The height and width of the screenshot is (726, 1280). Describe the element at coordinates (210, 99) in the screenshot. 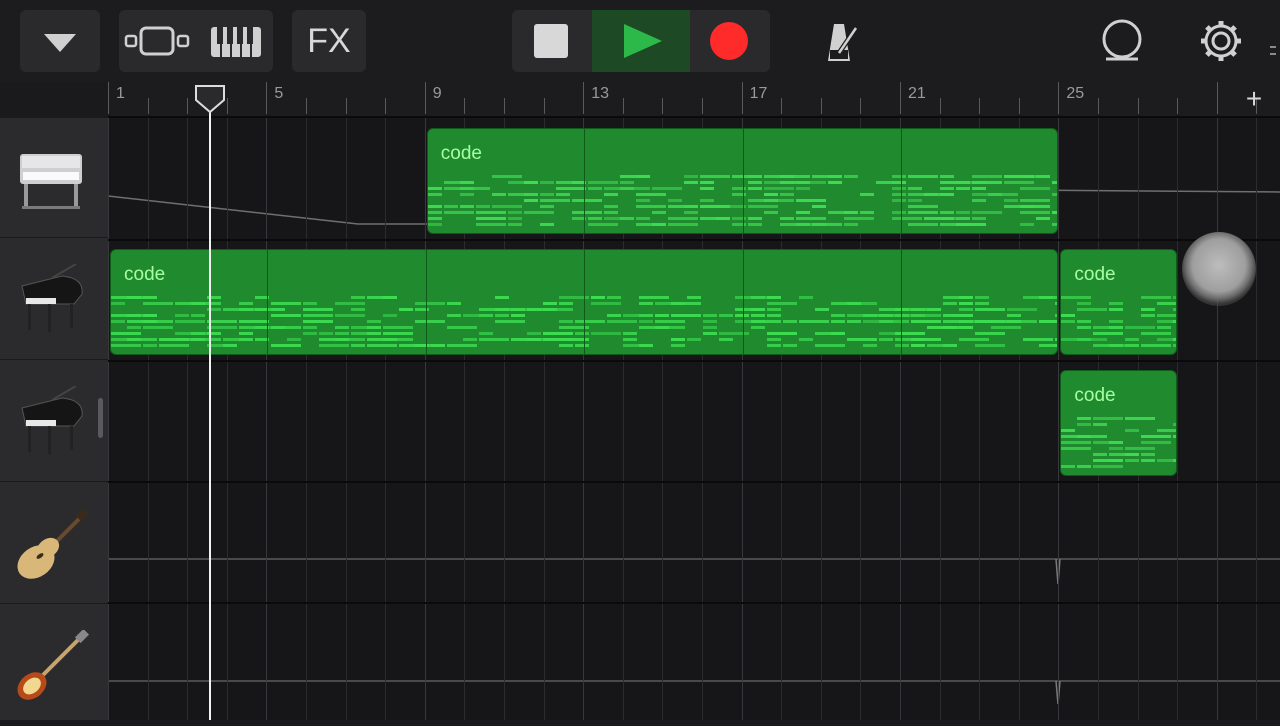

I see `playhead-handle` at that location.